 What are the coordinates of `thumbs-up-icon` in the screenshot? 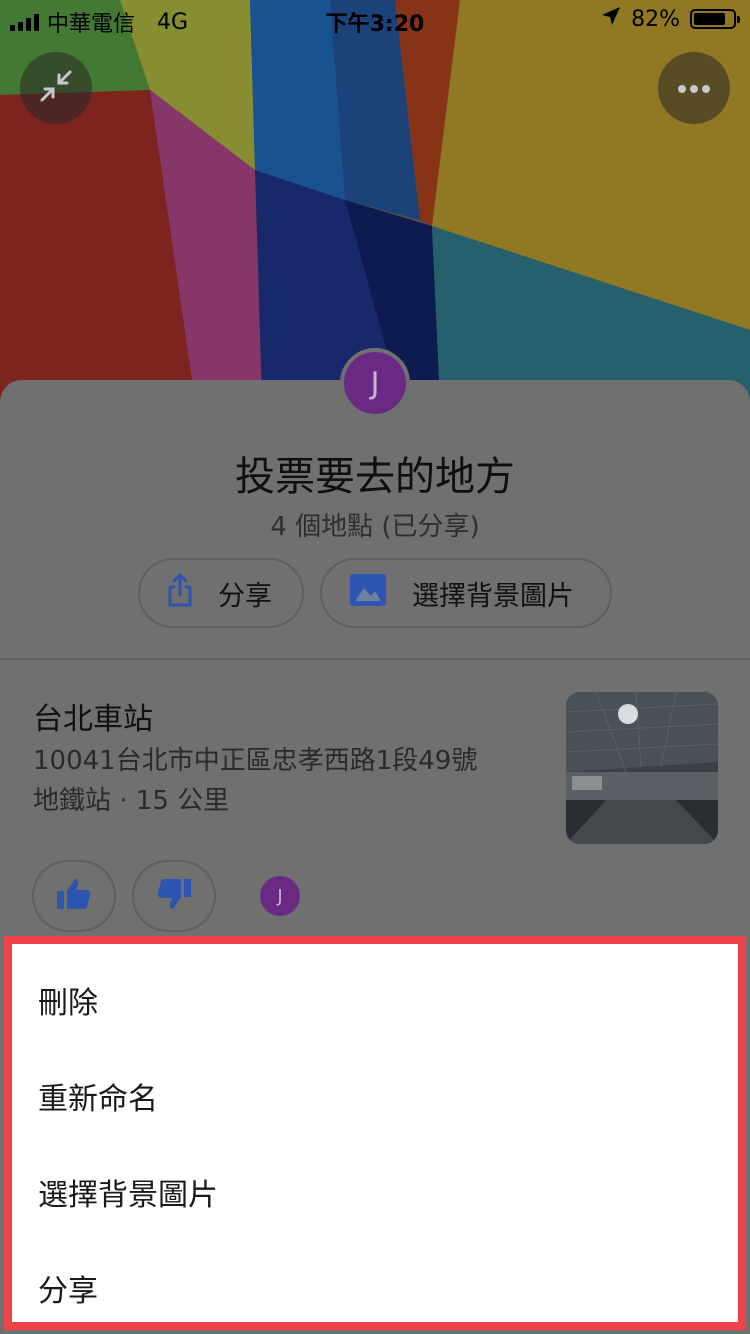 It's located at (74, 896).